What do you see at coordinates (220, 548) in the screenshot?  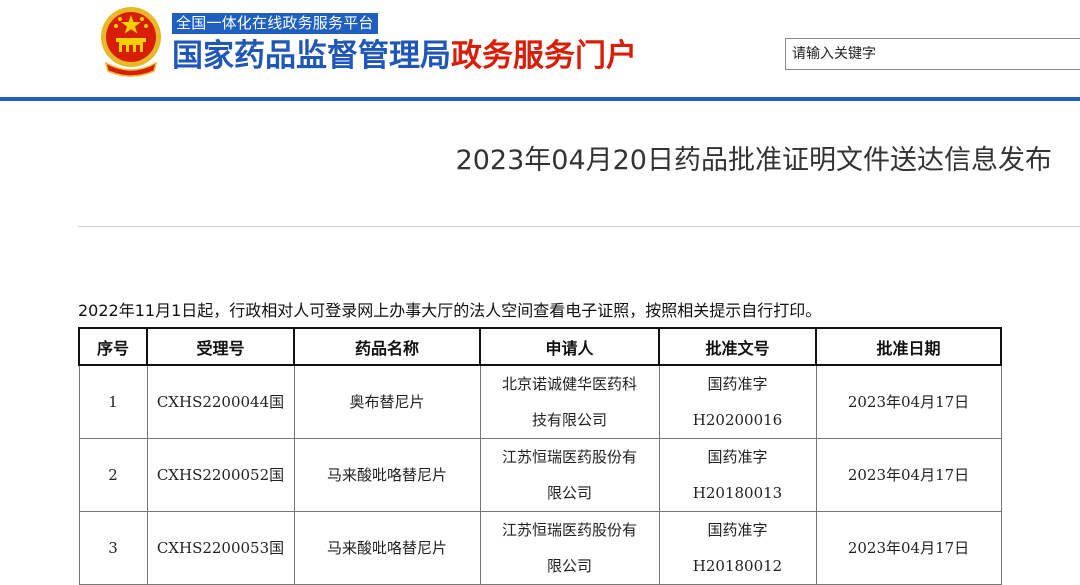 I see `cell-accept-no: CXHS2200053国` at bounding box center [220, 548].